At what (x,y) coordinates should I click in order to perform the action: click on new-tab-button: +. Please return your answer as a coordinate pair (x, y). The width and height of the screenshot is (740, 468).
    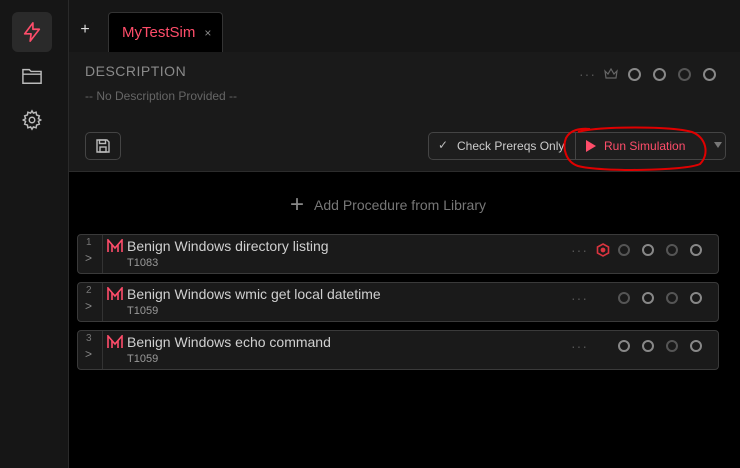
    Looking at the image, I should click on (85, 30).